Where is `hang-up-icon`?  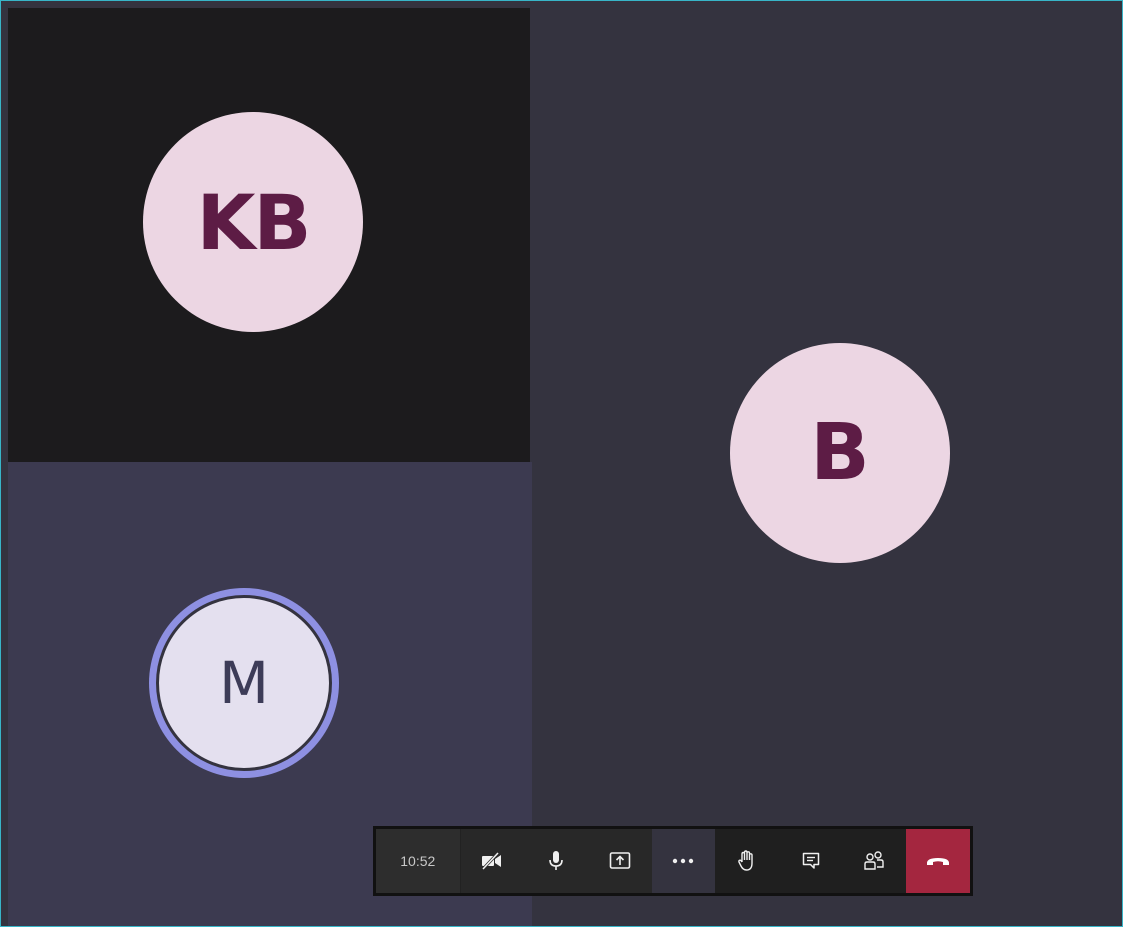
hang-up-icon is located at coordinates (938, 861).